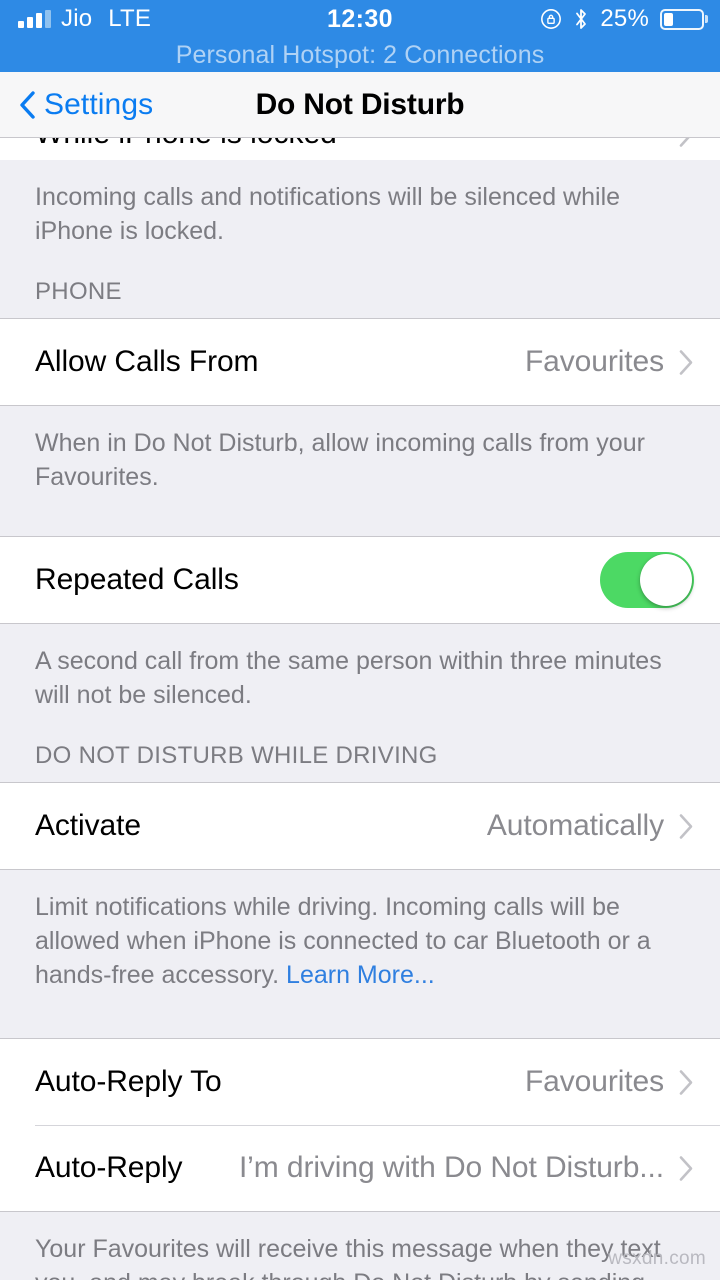 This screenshot has height=1280, width=720. What do you see at coordinates (682, 19) in the screenshot?
I see `battery-icon` at bounding box center [682, 19].